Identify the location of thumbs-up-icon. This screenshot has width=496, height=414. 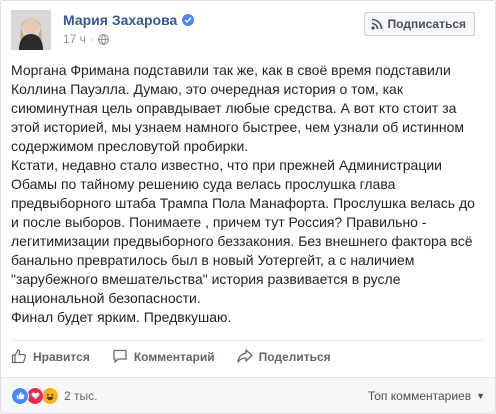
(22, 357).